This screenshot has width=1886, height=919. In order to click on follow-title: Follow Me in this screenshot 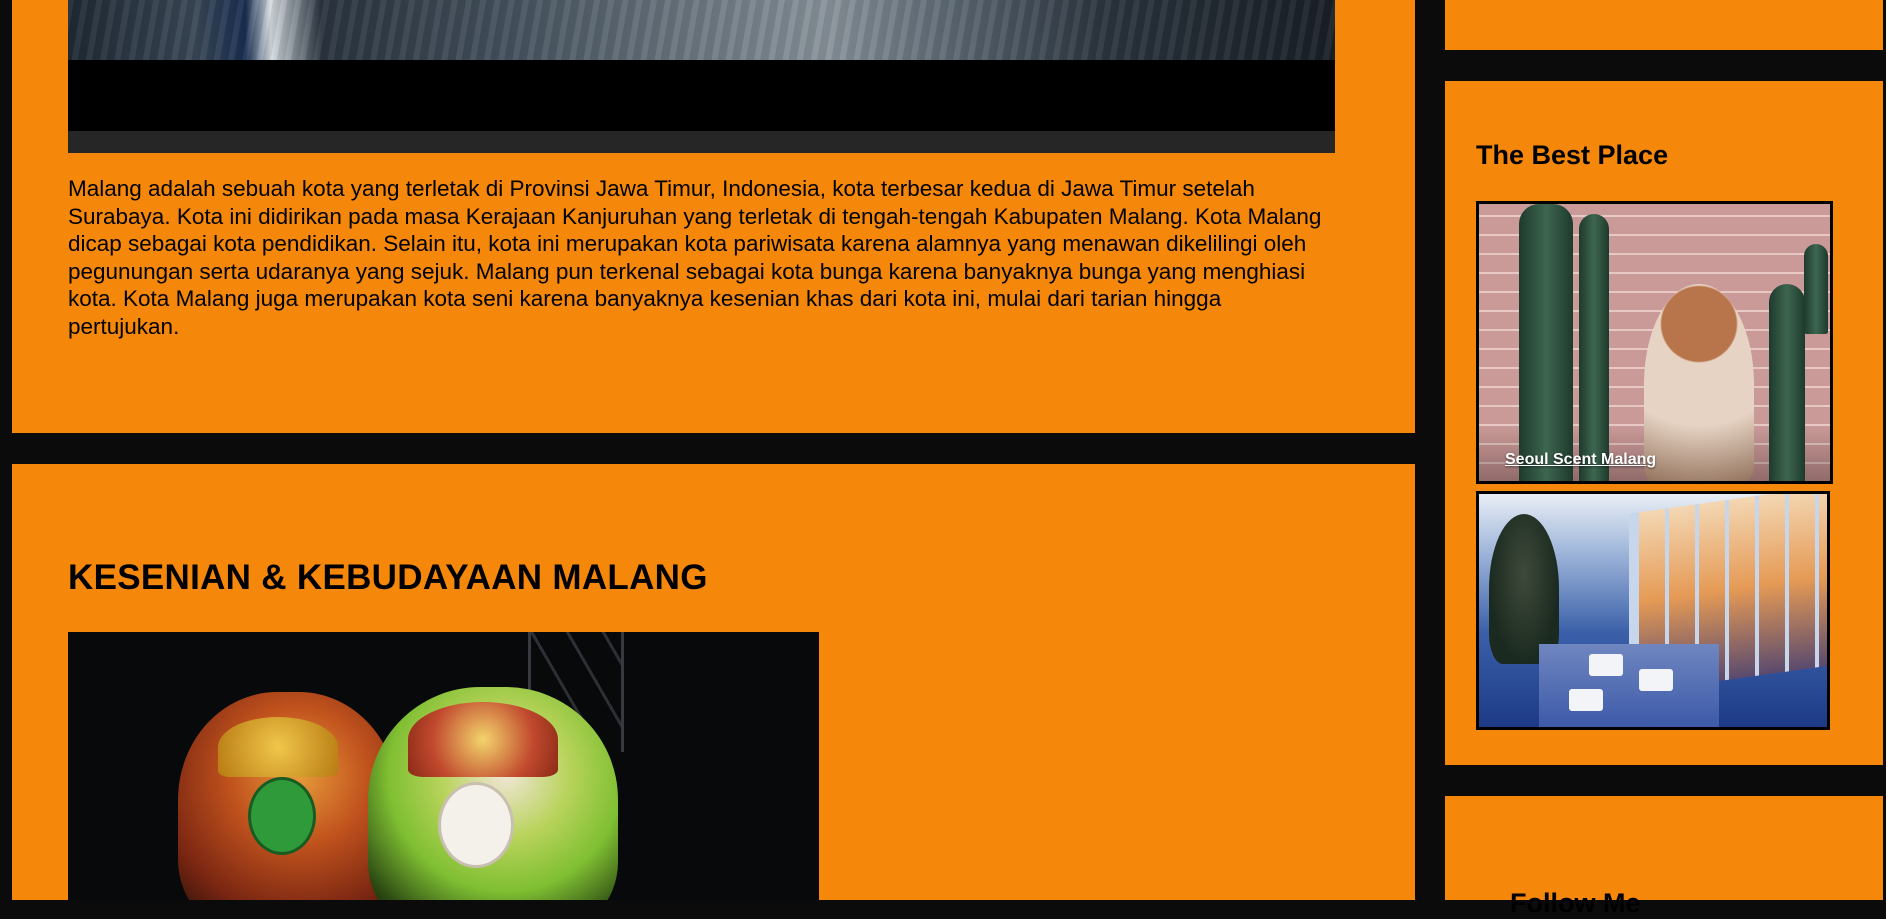, I will do `click(1575, 903)`.